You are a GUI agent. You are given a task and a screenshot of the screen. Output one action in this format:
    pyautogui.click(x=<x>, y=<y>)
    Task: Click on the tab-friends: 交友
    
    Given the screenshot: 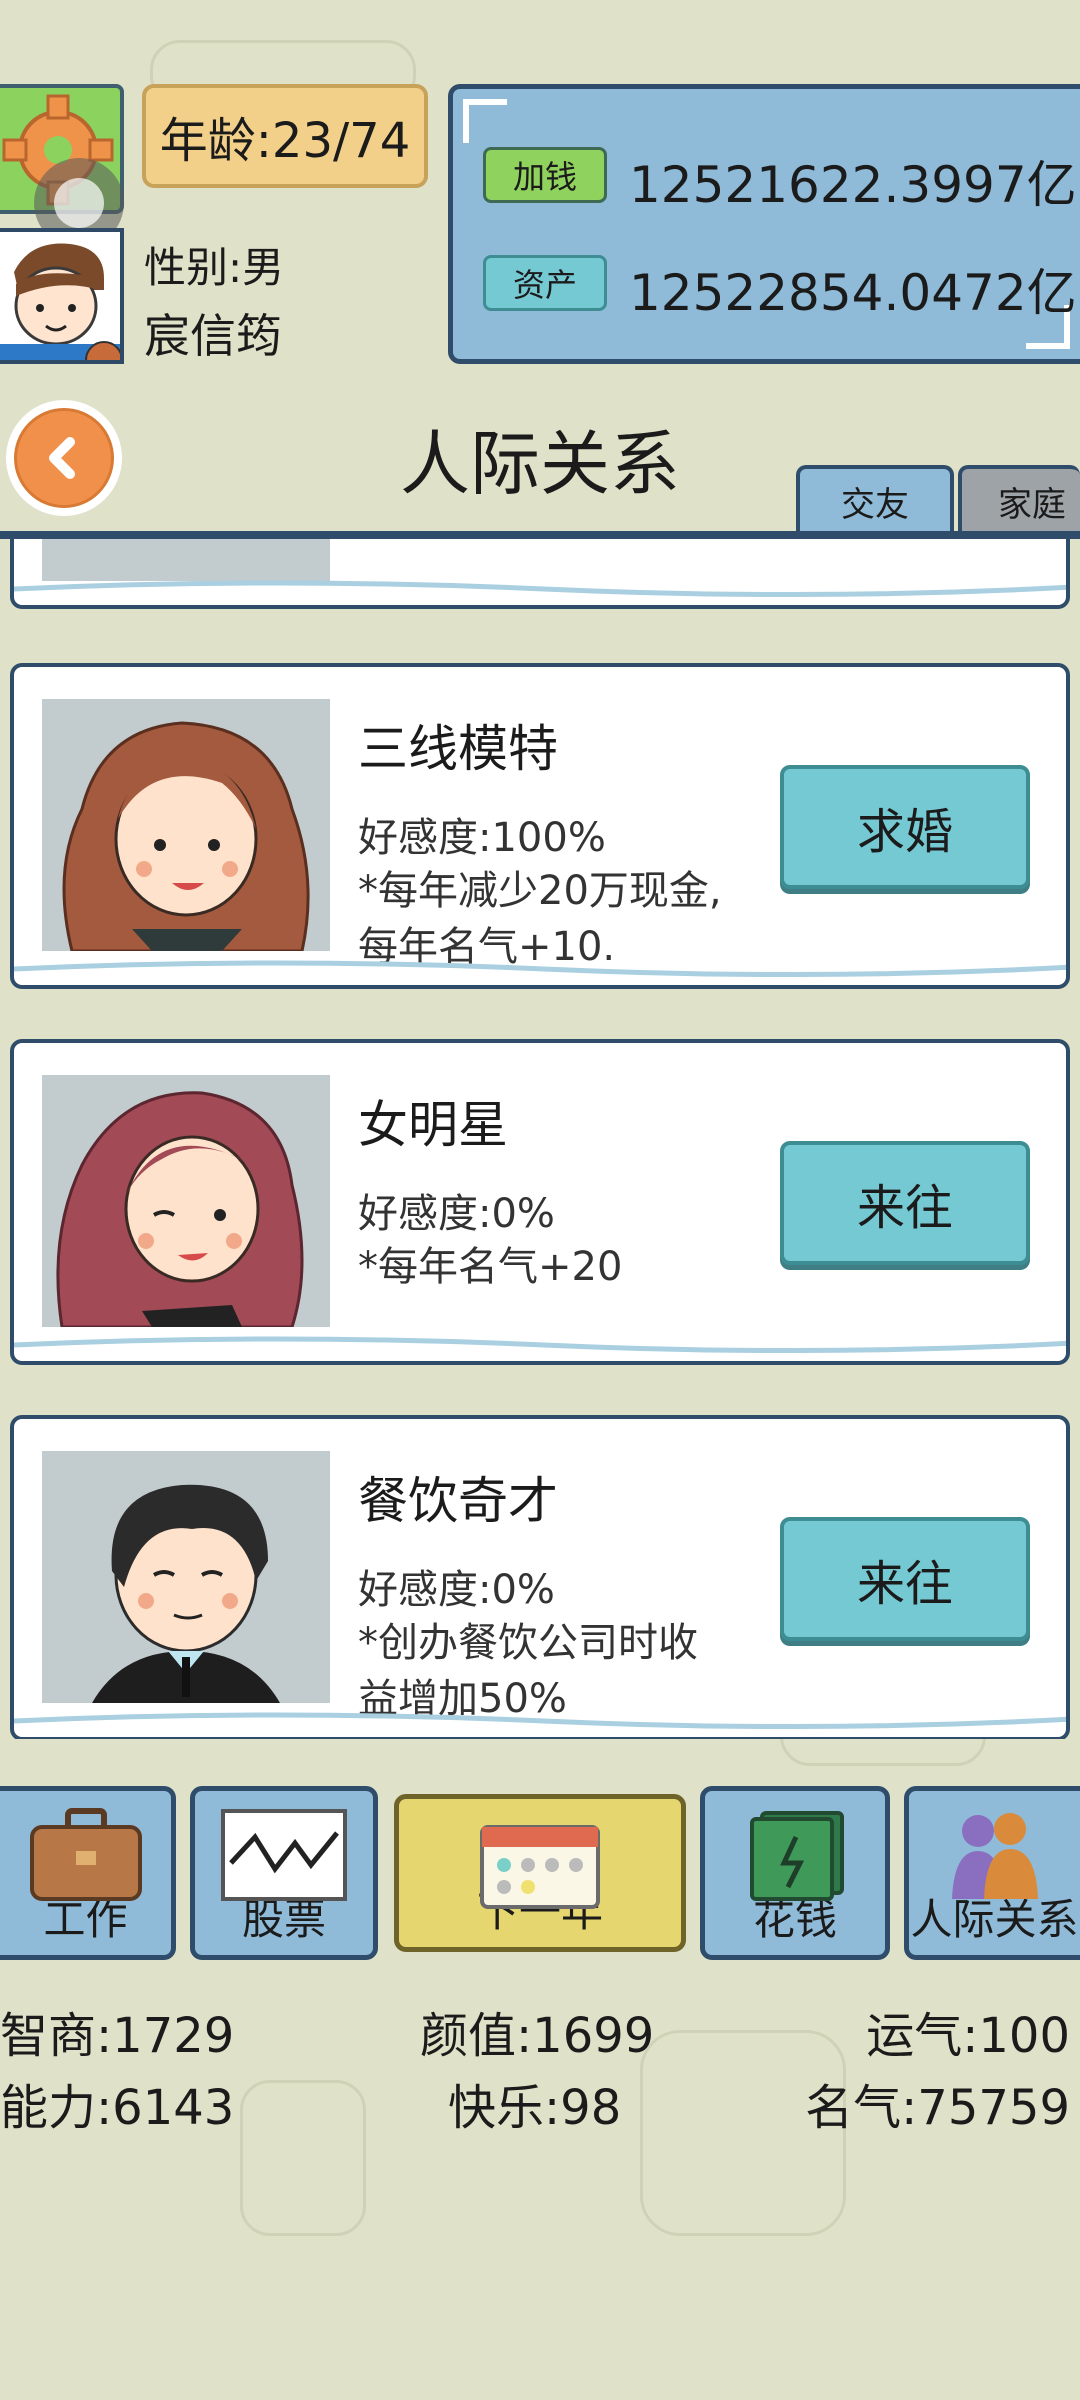 What is the action you would take?
    pyautogui.click(x=875, y=499)
    